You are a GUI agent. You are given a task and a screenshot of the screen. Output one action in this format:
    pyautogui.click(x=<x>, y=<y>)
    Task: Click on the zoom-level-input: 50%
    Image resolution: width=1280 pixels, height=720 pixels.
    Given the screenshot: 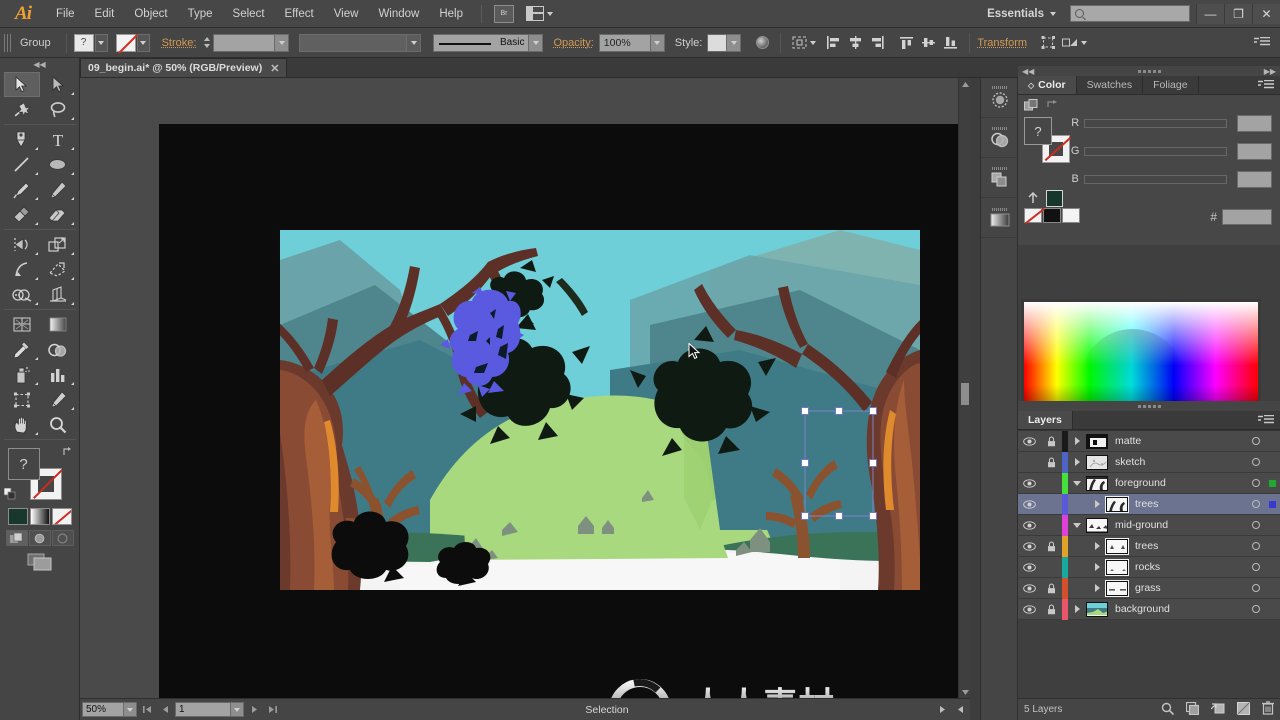 What is the action you would take?
    pyautogui.click(x=103, y=709)
    